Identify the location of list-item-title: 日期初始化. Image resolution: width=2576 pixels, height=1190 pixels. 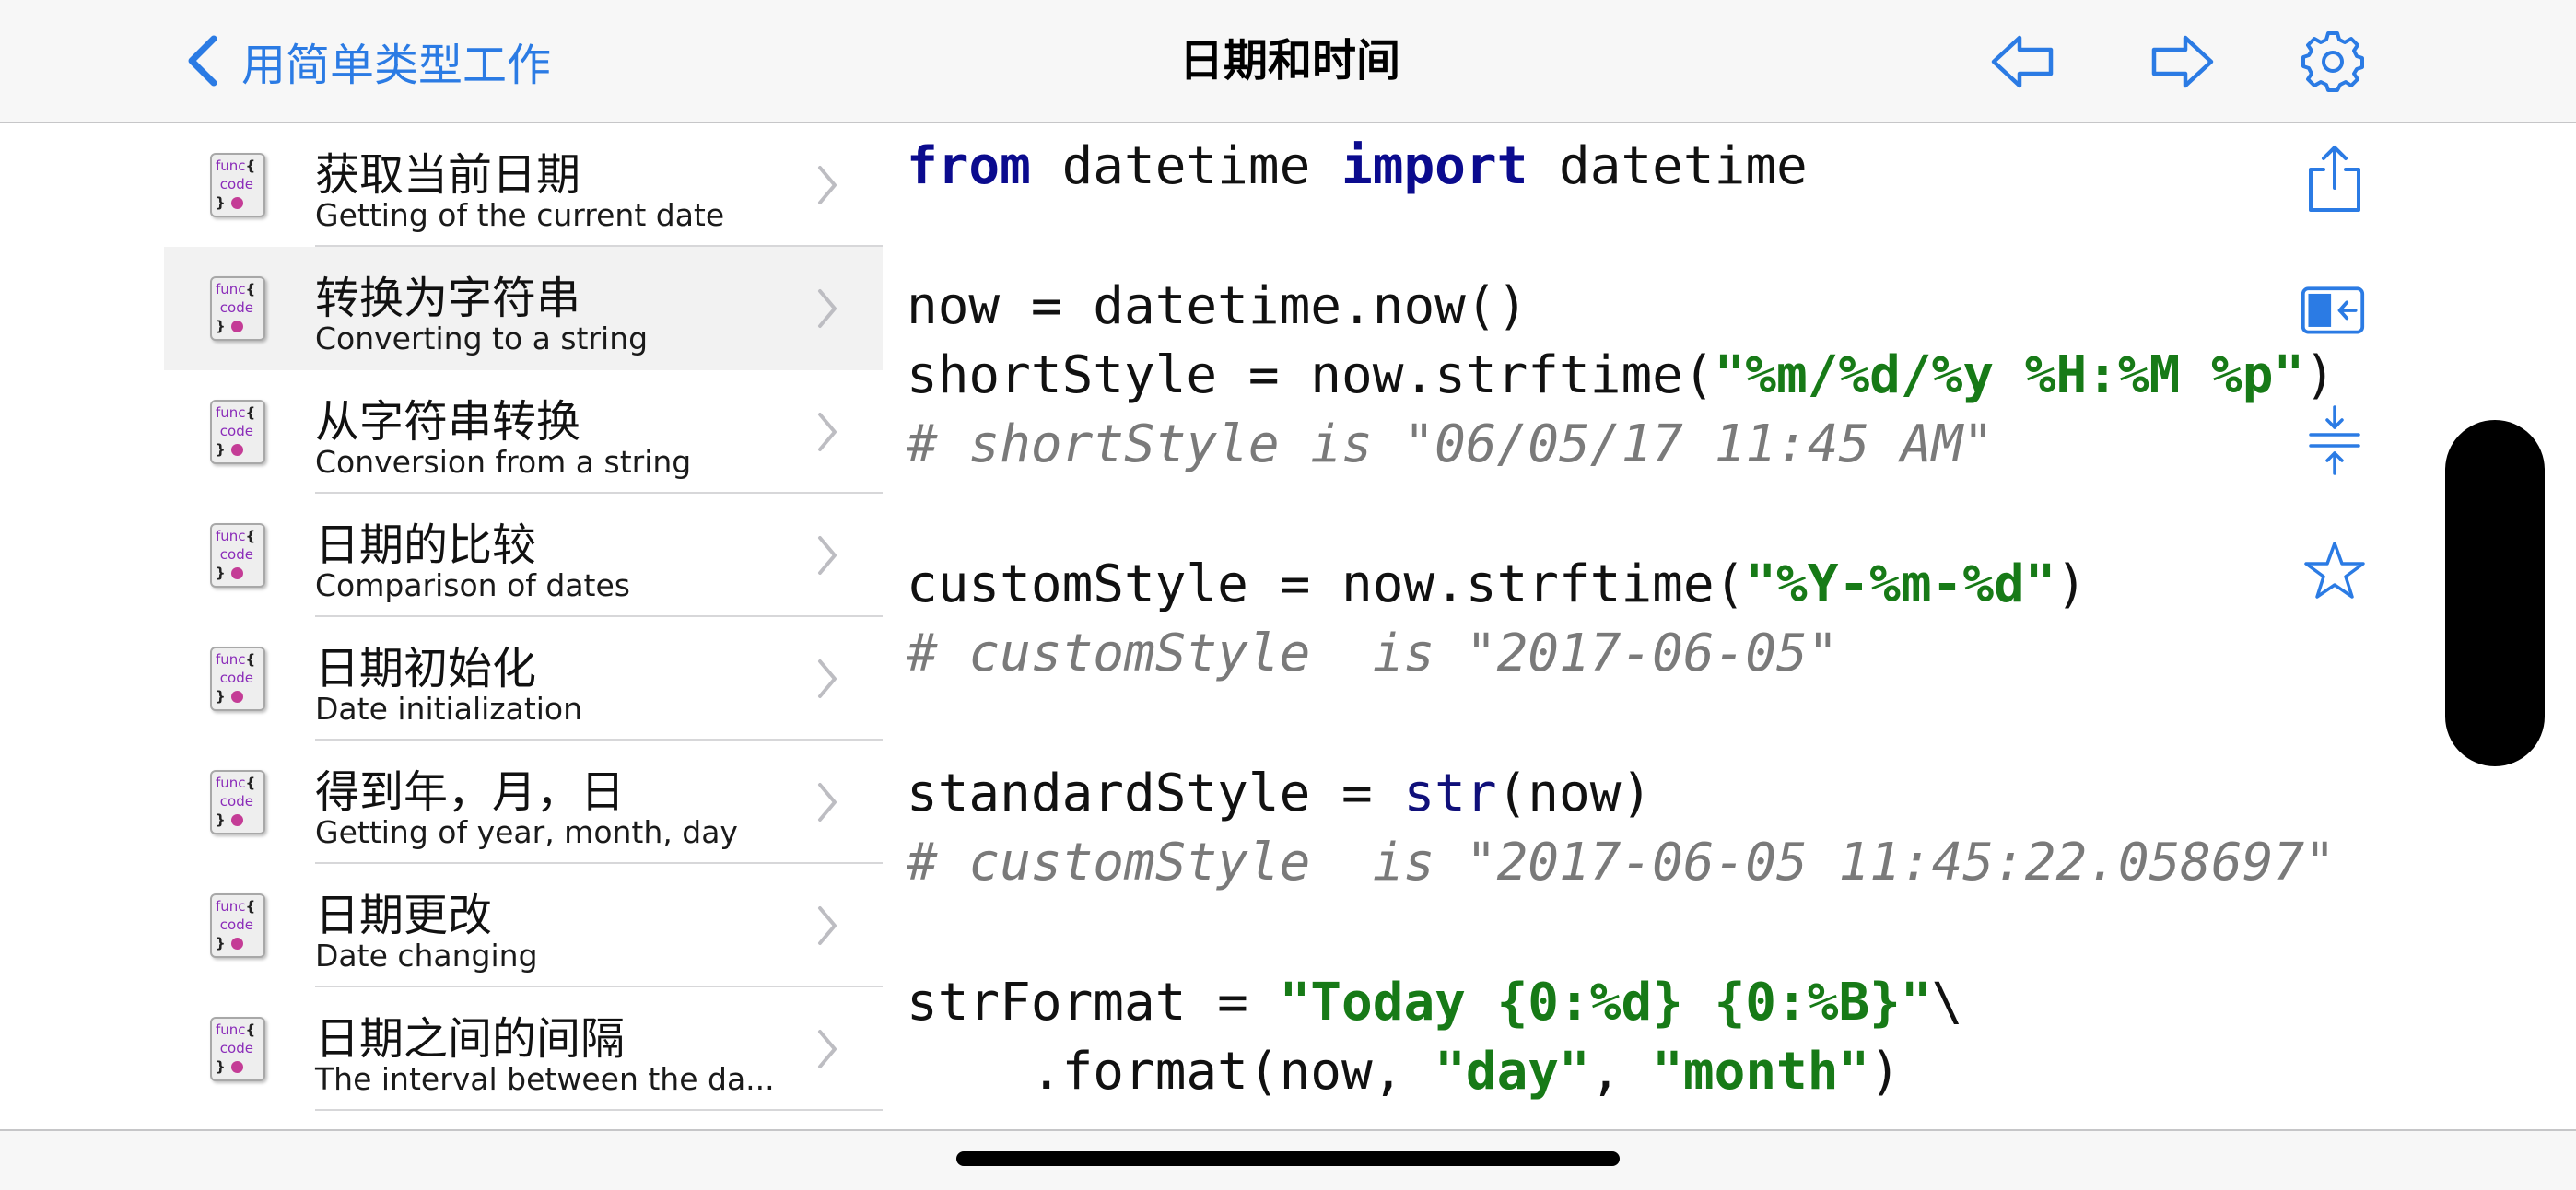
(426, 668).